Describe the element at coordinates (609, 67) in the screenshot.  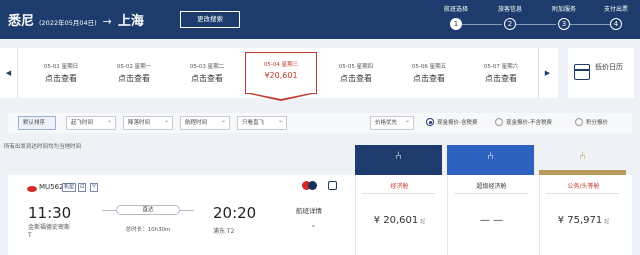
I see `low-price-calendar-label: 低价日历` at that location.